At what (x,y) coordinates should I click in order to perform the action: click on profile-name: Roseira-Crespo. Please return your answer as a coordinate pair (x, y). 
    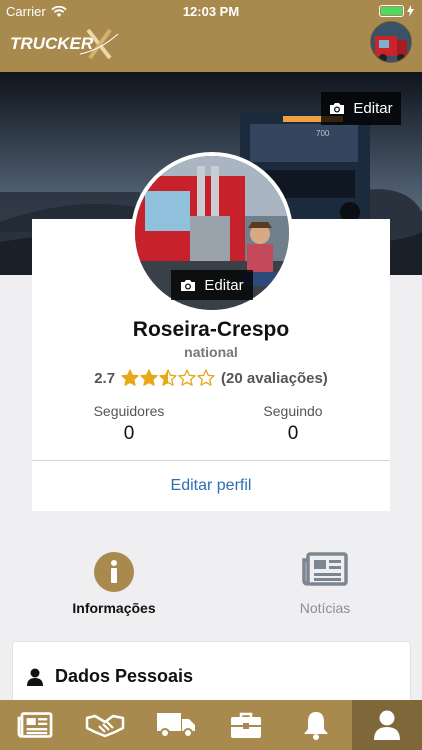
    Looking at the image, I should click on (211, 329).